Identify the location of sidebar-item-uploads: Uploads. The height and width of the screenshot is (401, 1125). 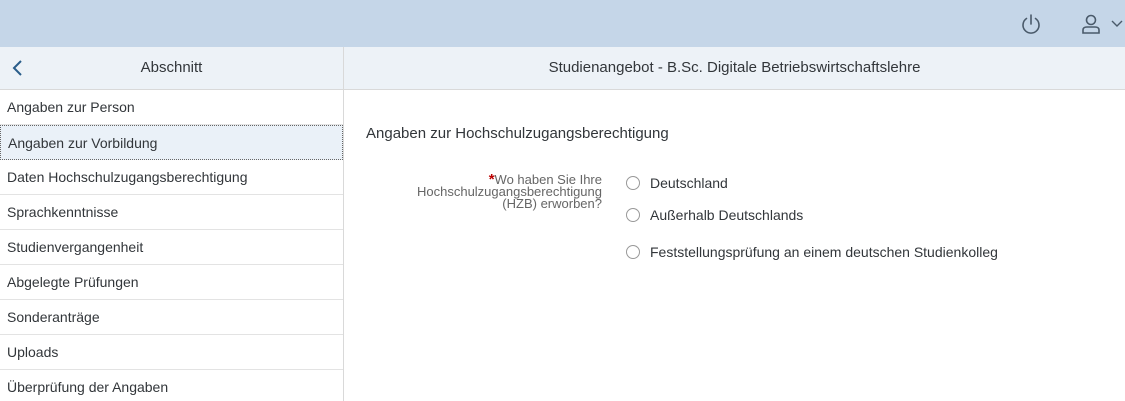
(171, 352).